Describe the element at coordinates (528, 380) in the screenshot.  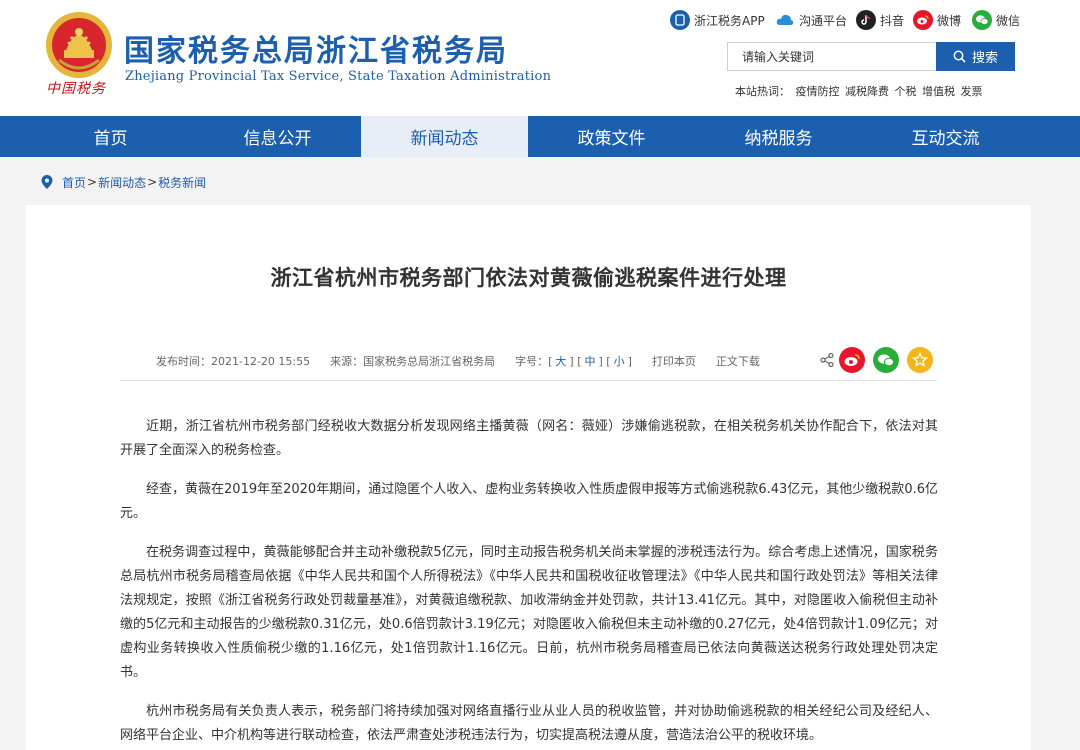
I see `meta-divider` at that location.